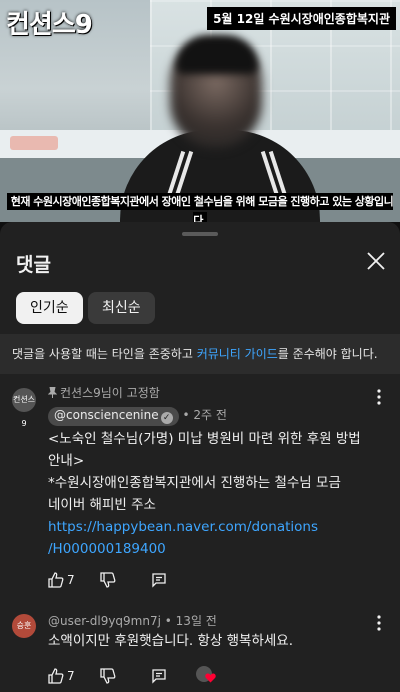  I want to click on notice-text-end: 를 준수해야 합니다., so click(327, 354).